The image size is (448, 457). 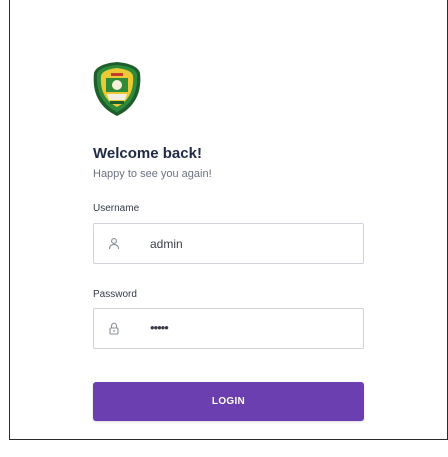 I want to click on password-label: Password, so click(x=115, y=294).